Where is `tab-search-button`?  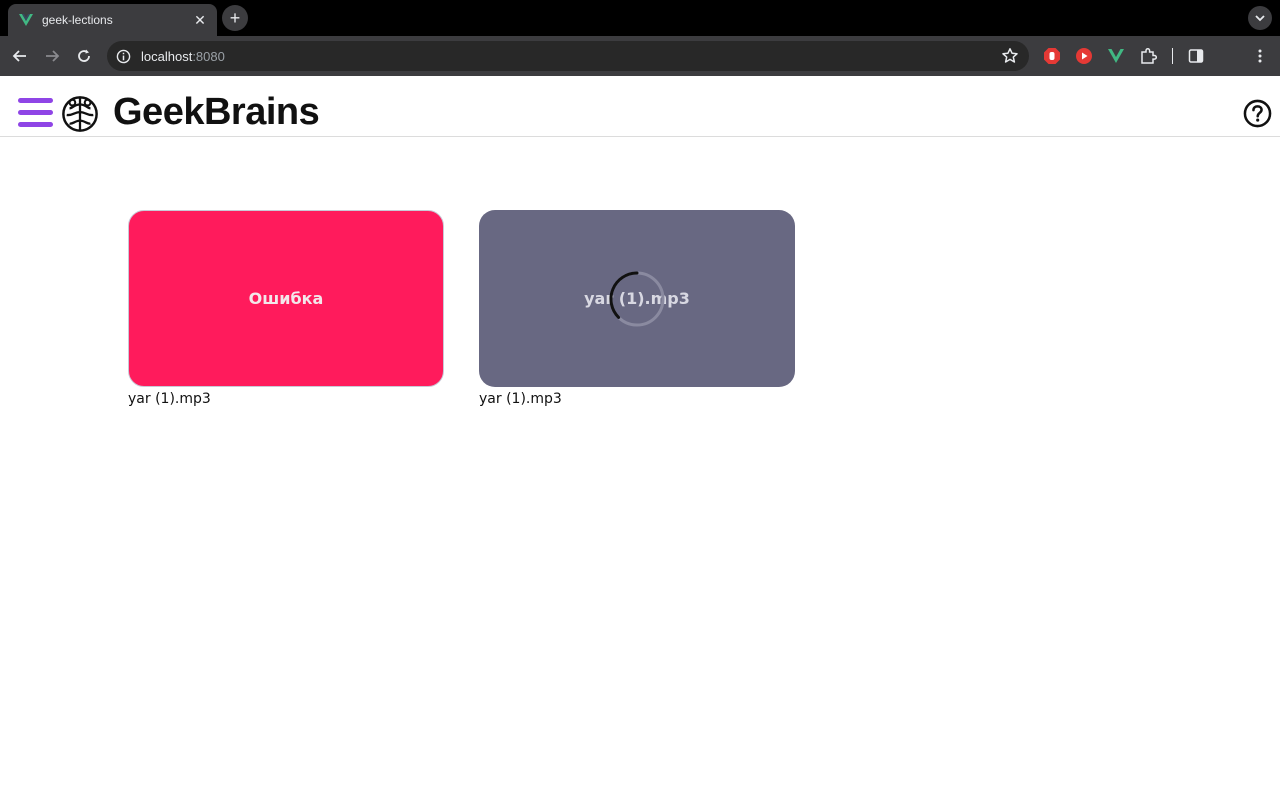 tab-search-button is located at coordinates (1260, 18).